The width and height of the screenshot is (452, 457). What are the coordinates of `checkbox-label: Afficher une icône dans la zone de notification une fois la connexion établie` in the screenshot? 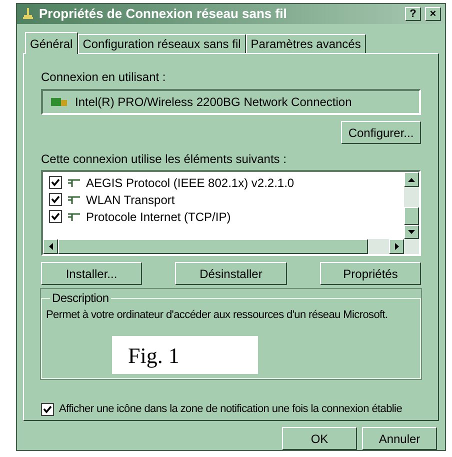 It's located at (230, 409).